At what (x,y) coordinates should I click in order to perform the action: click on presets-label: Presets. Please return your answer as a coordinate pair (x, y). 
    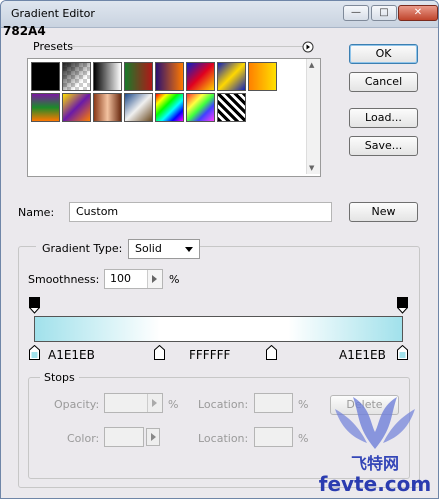
    Looking at the image, I should click on (53, 46).